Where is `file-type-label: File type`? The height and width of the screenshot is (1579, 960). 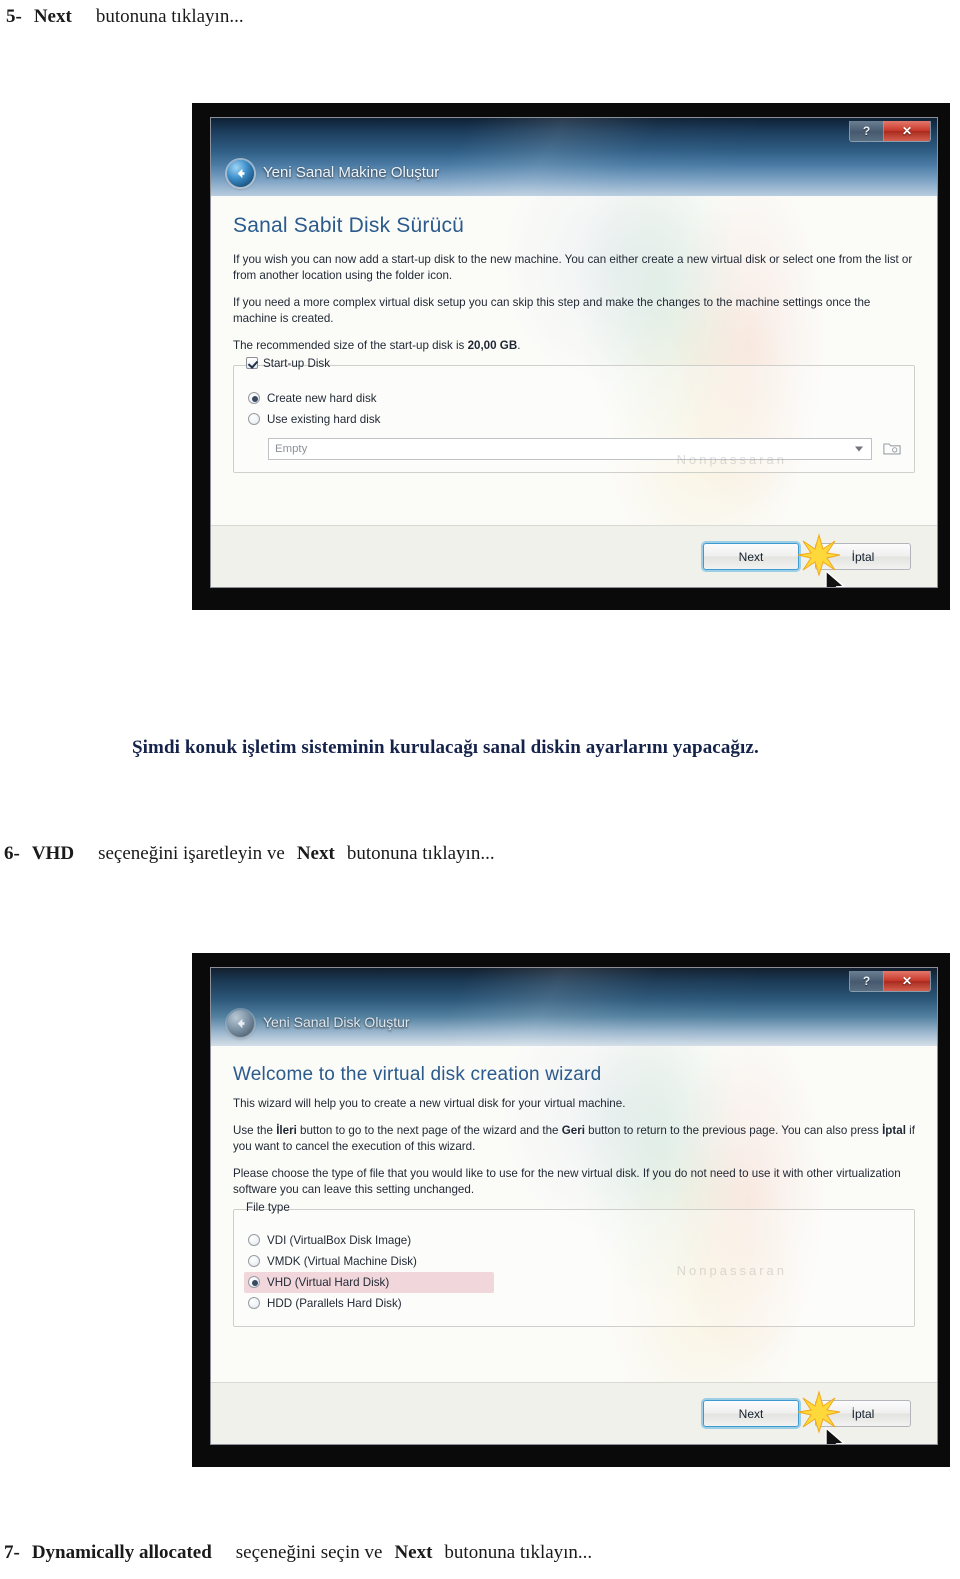
file-type-label: File type is located at coordinates (268, 1207).